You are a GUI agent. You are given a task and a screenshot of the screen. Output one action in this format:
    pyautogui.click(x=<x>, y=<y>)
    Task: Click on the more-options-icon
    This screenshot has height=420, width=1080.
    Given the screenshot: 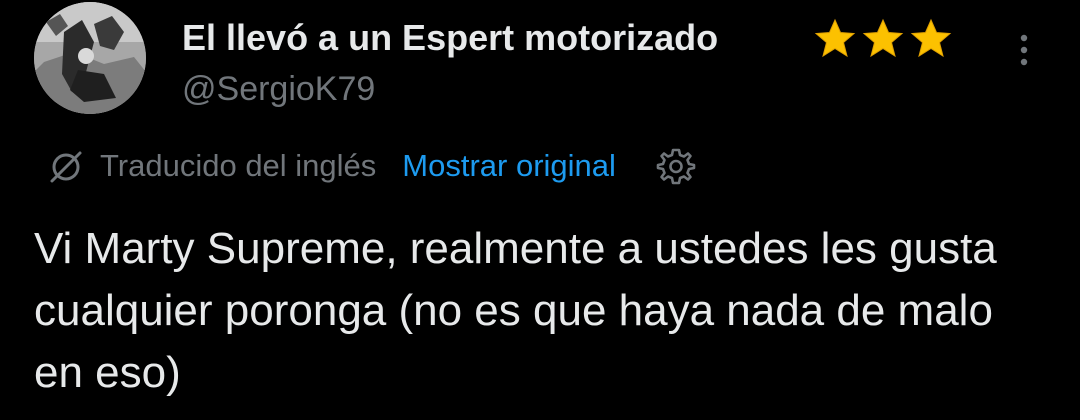 What is the action you would take?
    pyautogui.click(x=1024, y=50)
    